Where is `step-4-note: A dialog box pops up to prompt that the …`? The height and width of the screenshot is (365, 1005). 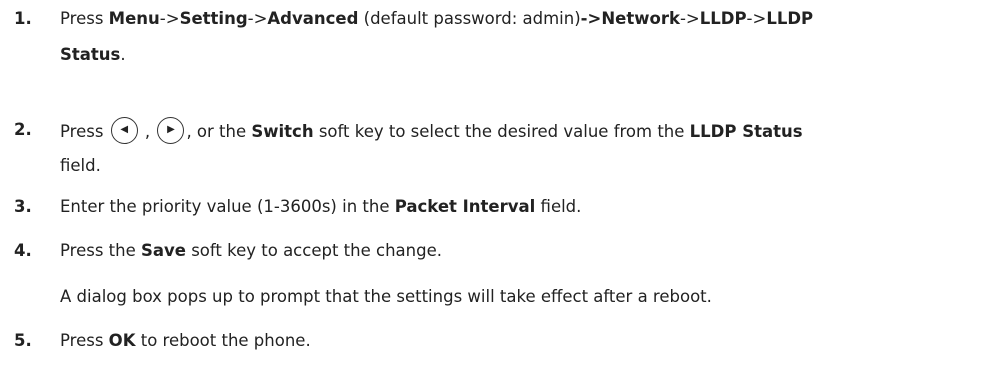
step-4-note: A dialog box pops up to prompt that the … is located at coordinates (386, 296).